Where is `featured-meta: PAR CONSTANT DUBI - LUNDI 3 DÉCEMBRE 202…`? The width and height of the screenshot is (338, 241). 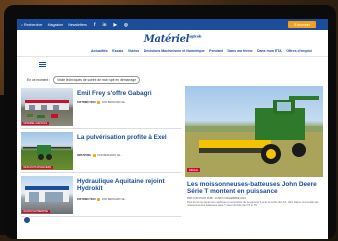
featured-meta: PAR CONSTANT DUBI - LUNDI 3 DÉCEMBRE 202… is located at coordinates (216, 198).